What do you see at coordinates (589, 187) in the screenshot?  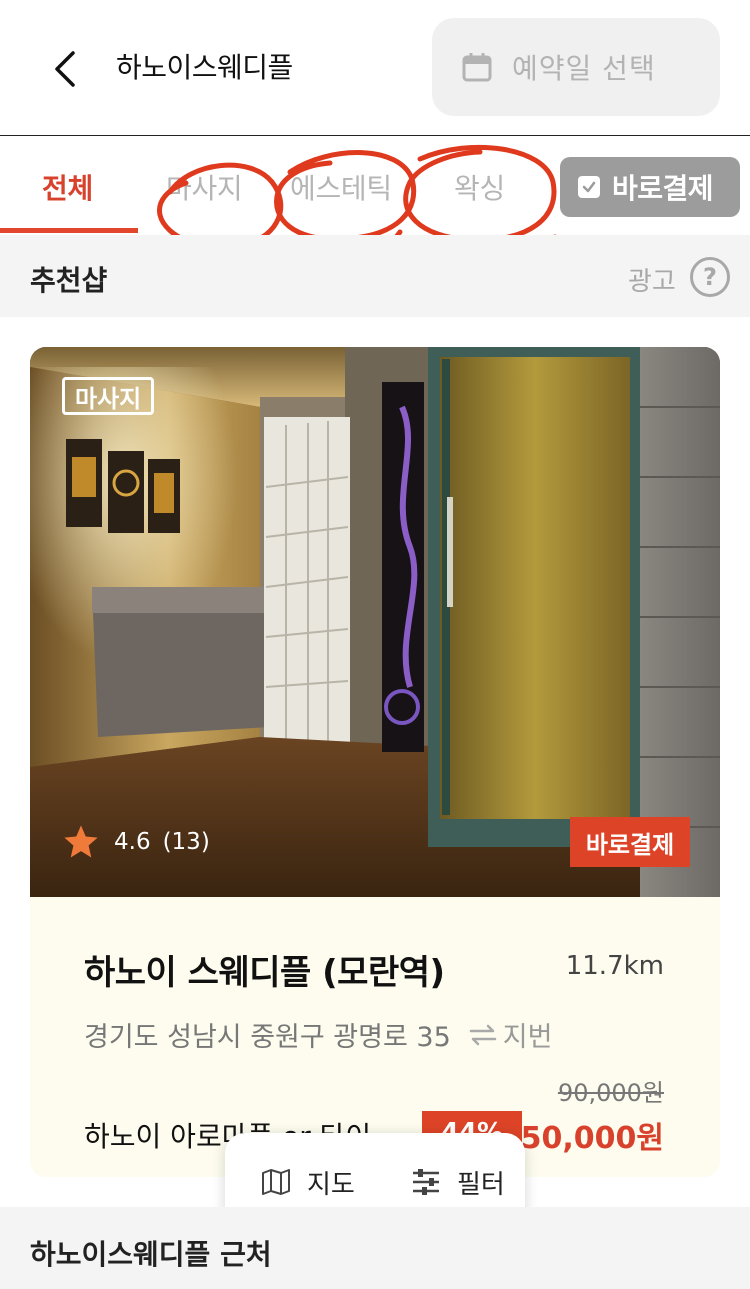 I see `checkbox-icon` at bounding box center [589, 187].